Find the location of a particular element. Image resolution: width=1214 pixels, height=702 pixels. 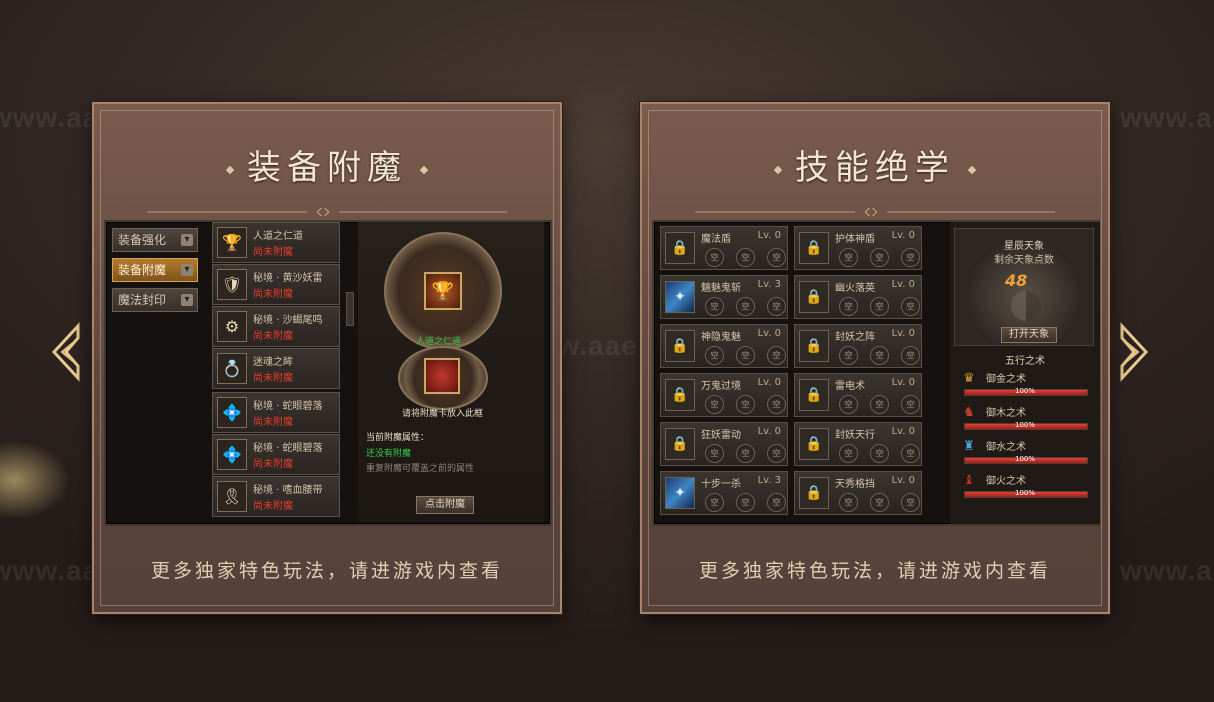

watermark: www.aae.ink is located at coordinates (1167, 117).